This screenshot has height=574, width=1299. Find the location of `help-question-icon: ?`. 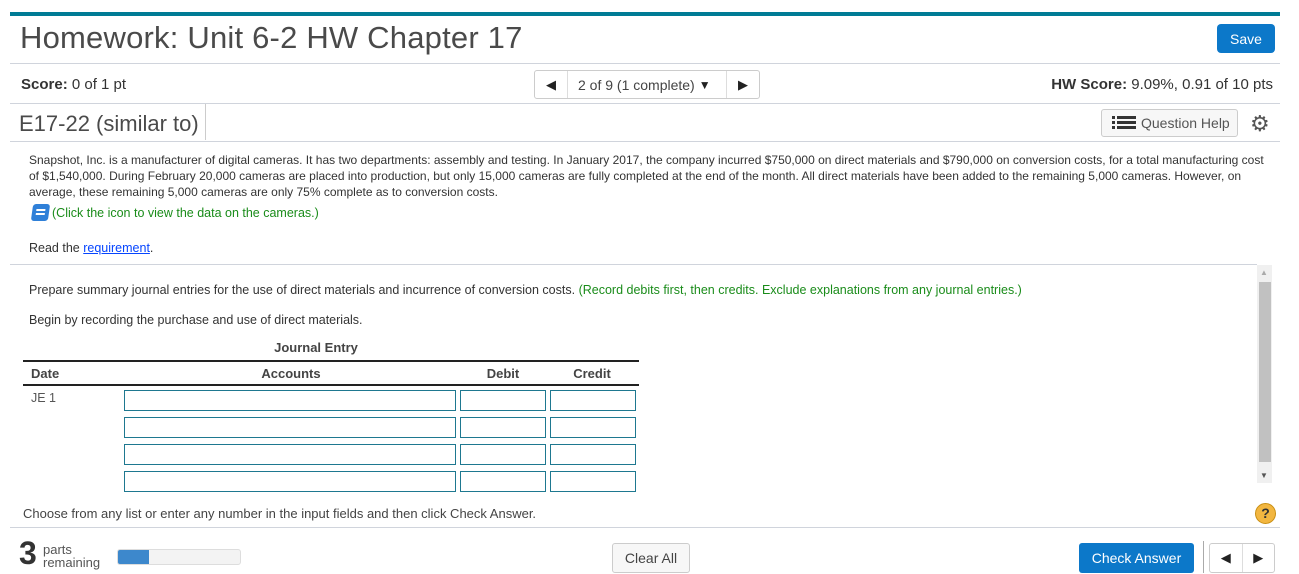

help-question-icon: ? is located at coordinates (1265, 513).